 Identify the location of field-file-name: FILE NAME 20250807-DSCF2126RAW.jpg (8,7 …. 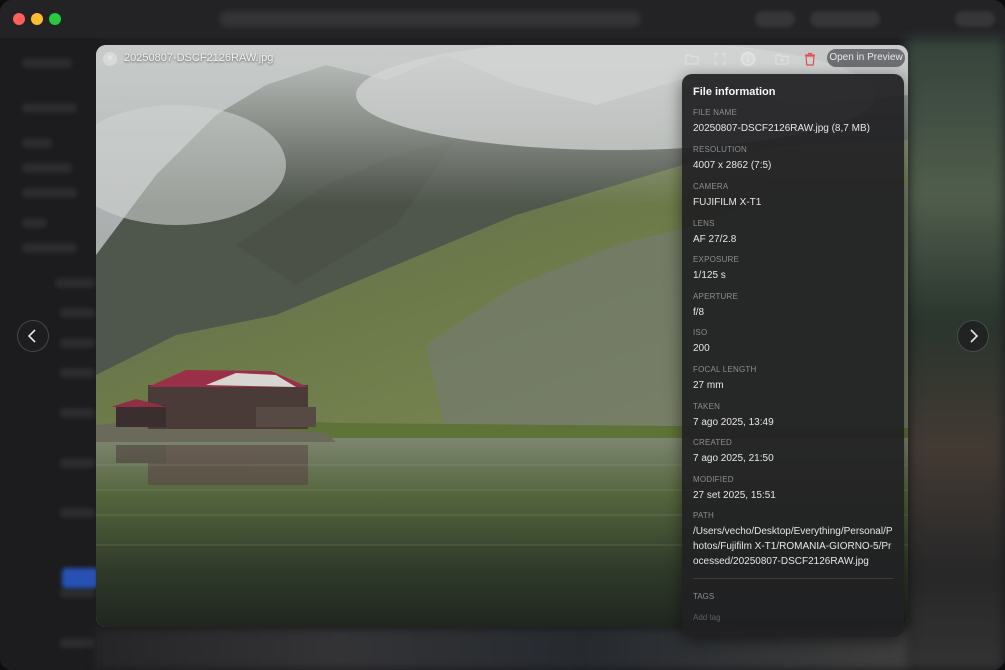
(781, 121).